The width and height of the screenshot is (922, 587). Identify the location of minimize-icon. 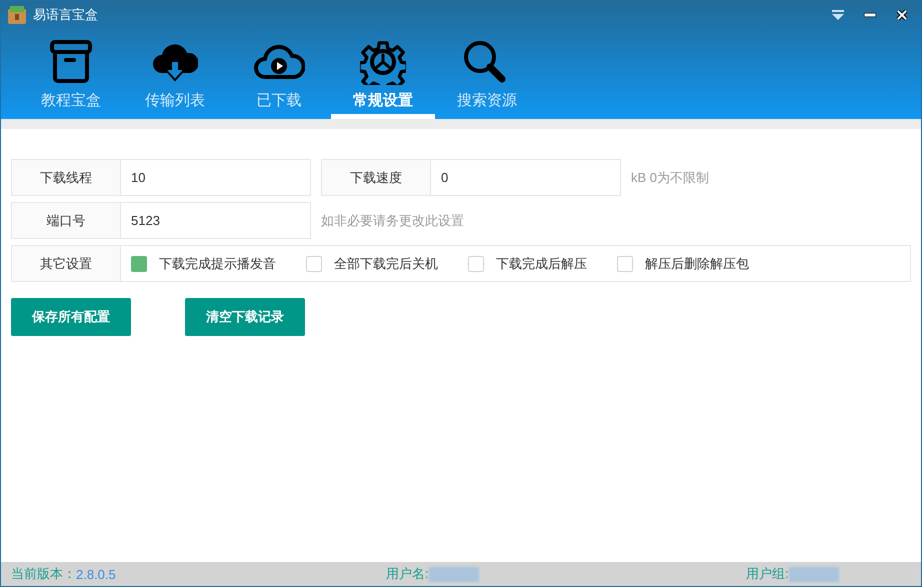
(870, 15).